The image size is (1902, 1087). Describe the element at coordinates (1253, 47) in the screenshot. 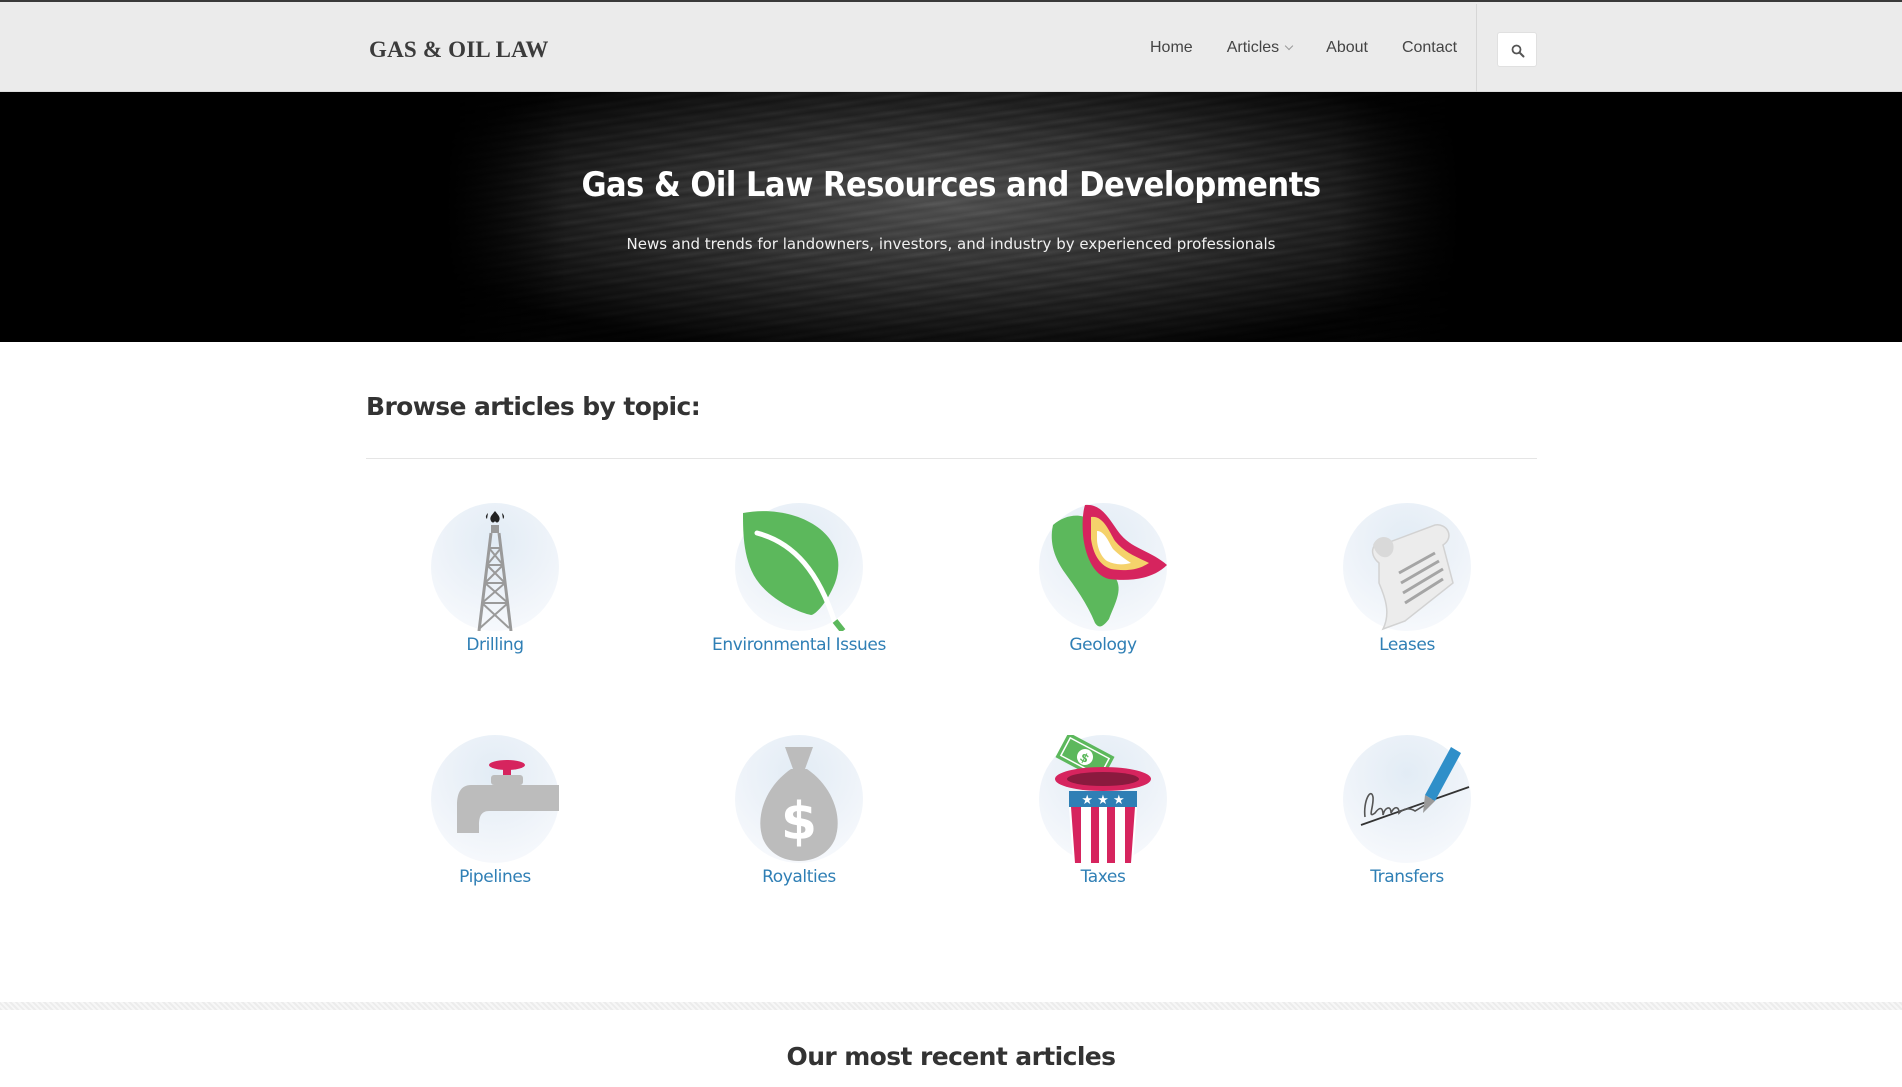

I see `nav-articles-label: Articles` at that location.